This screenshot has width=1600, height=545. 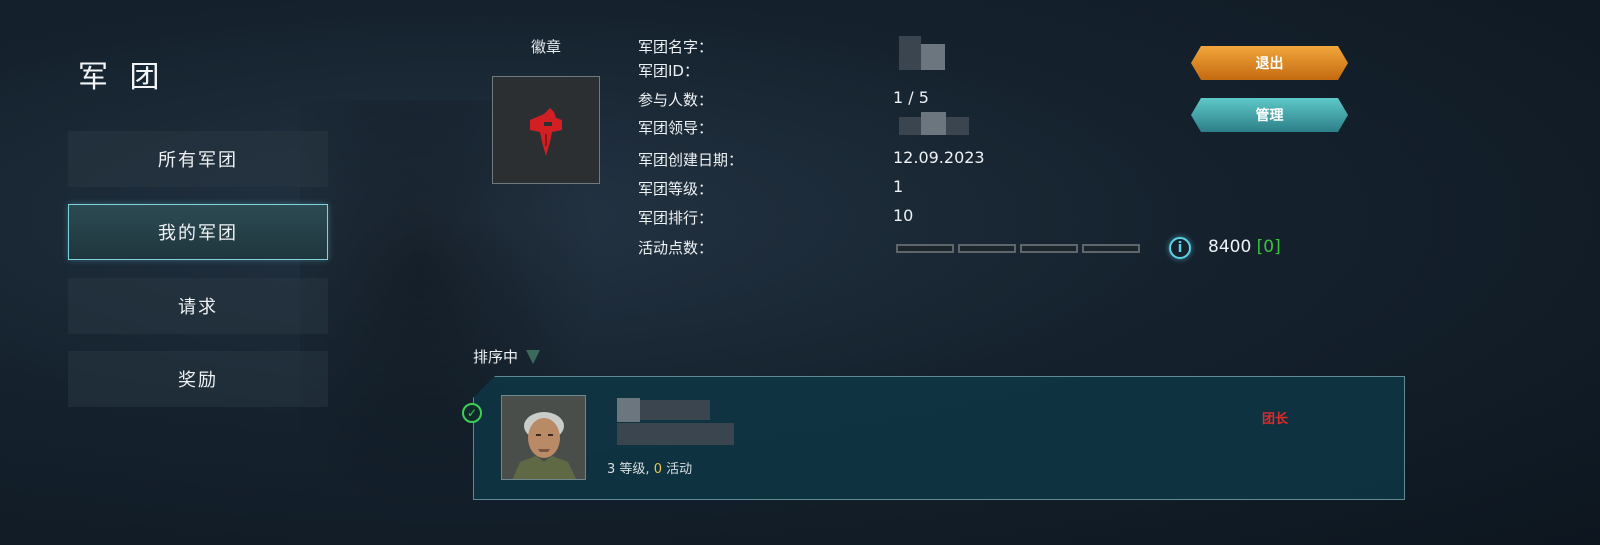 What do you see at coordinates (933, 57) in the screenshot?
I see `redacted-name-block` at bounding box center [933, 57].